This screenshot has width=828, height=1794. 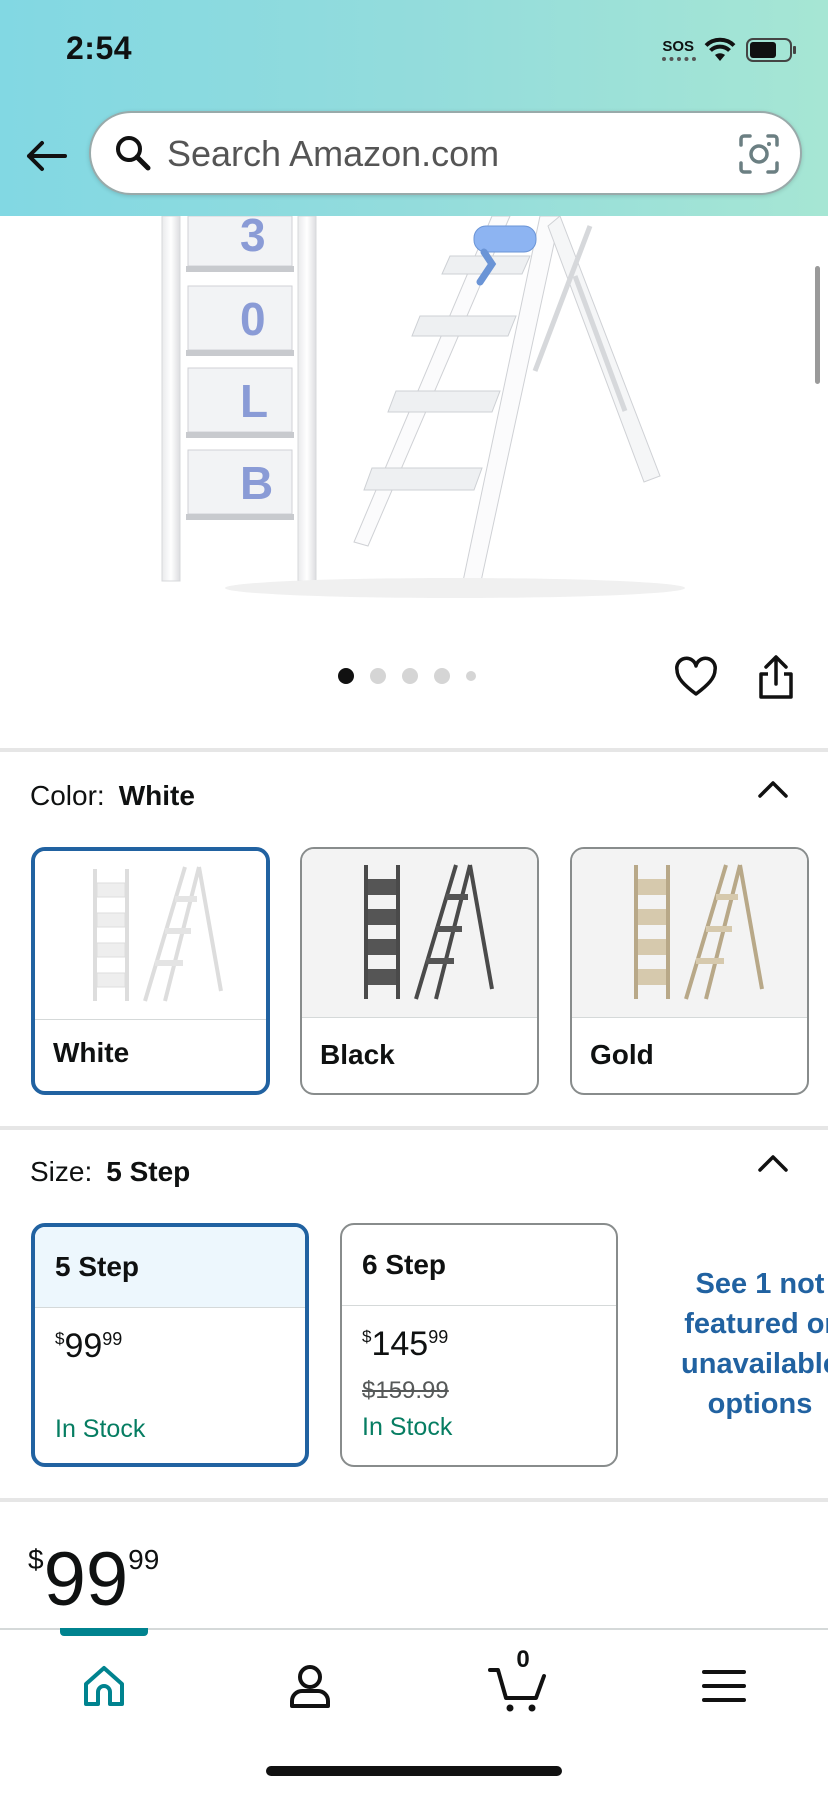 What do you see at coordinates (817, 325) in the screenshot?
I see `page-scrollbar` at bounding box center [817, 325].